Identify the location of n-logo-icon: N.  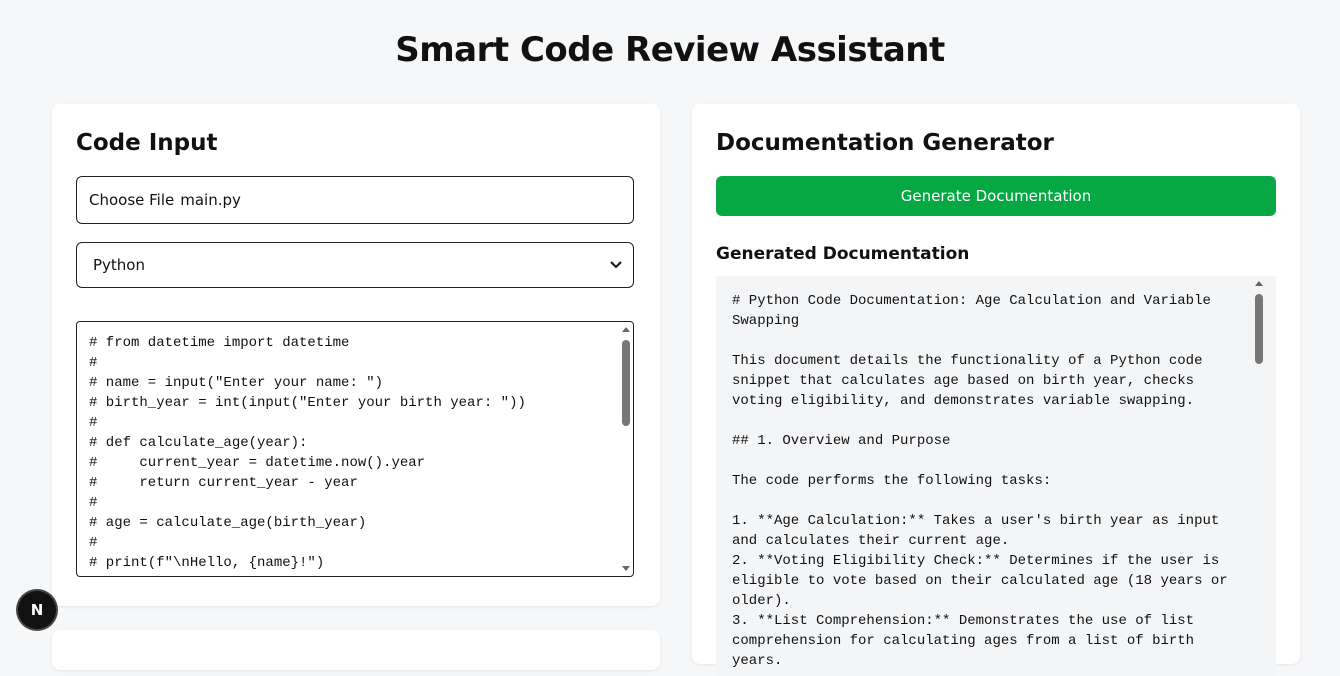
(37, 610).